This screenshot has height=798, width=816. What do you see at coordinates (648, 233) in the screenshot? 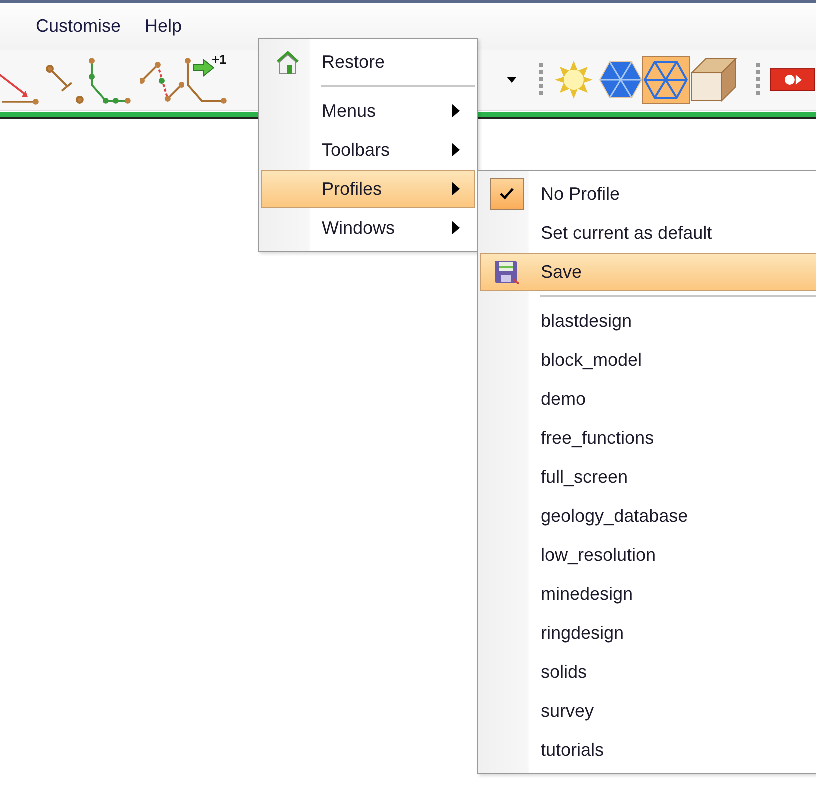
I see `menu-item: Set current as default` at bounding box center [648, 233].